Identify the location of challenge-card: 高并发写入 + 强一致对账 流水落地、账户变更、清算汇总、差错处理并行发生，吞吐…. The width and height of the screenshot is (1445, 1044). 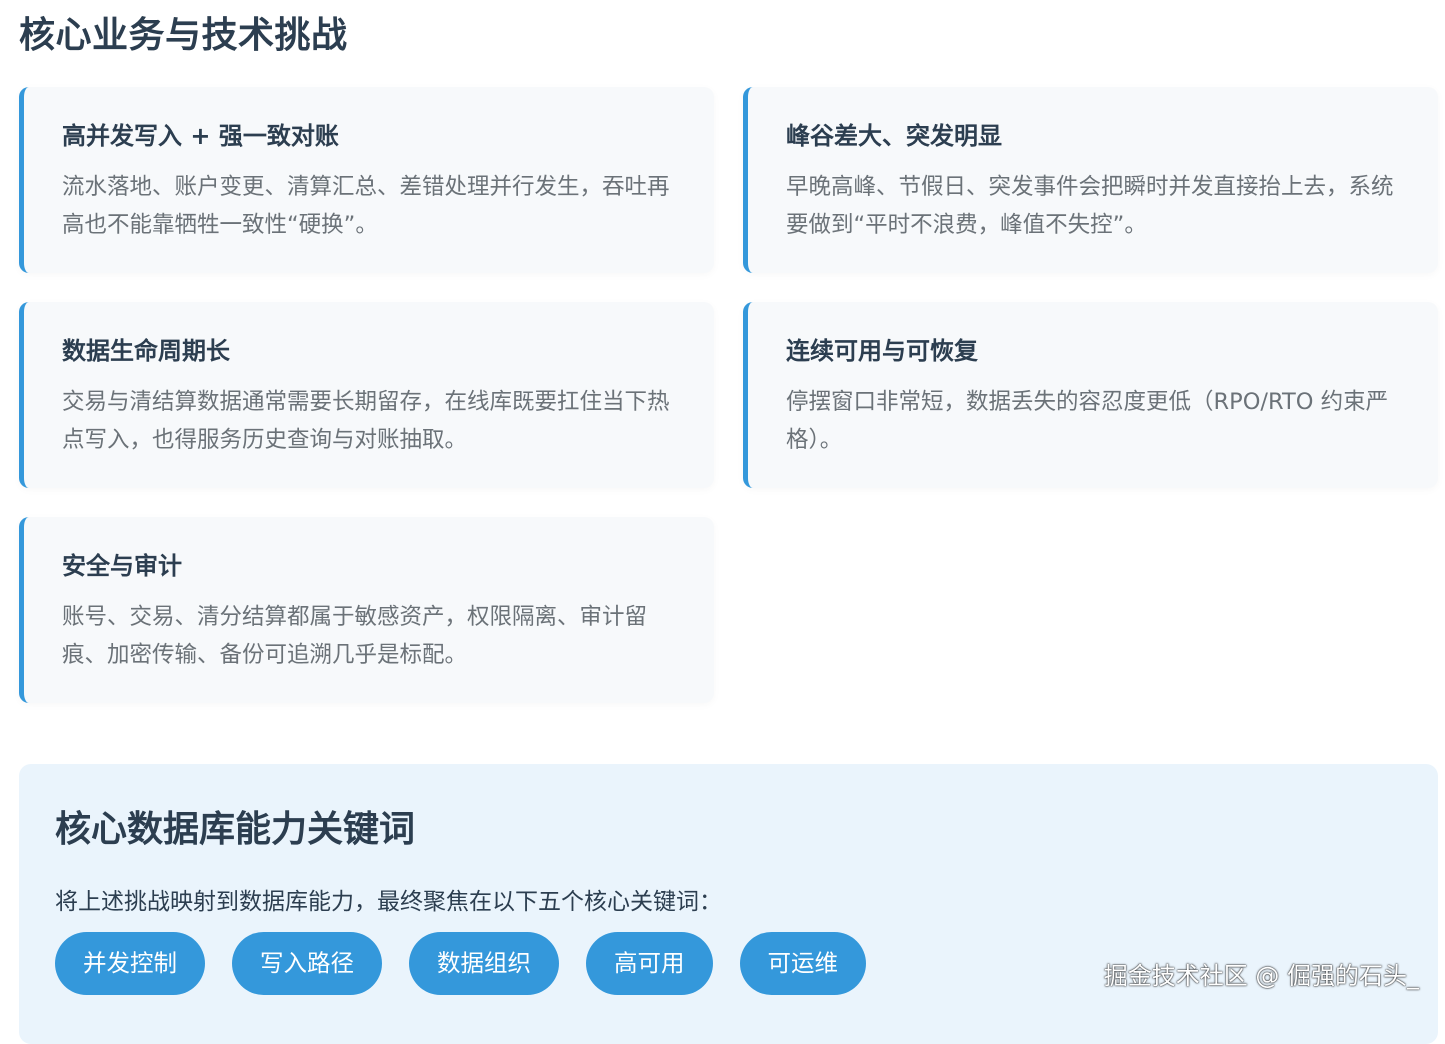
(366, 180).